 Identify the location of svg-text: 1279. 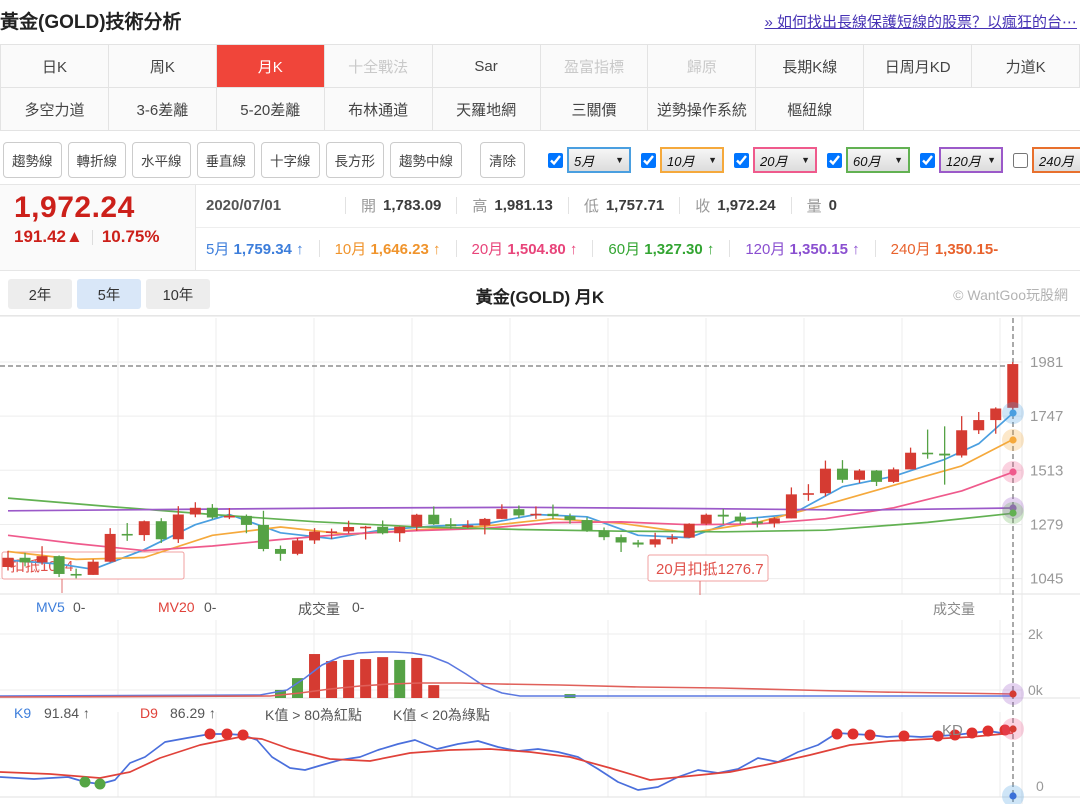
(1046, 524).